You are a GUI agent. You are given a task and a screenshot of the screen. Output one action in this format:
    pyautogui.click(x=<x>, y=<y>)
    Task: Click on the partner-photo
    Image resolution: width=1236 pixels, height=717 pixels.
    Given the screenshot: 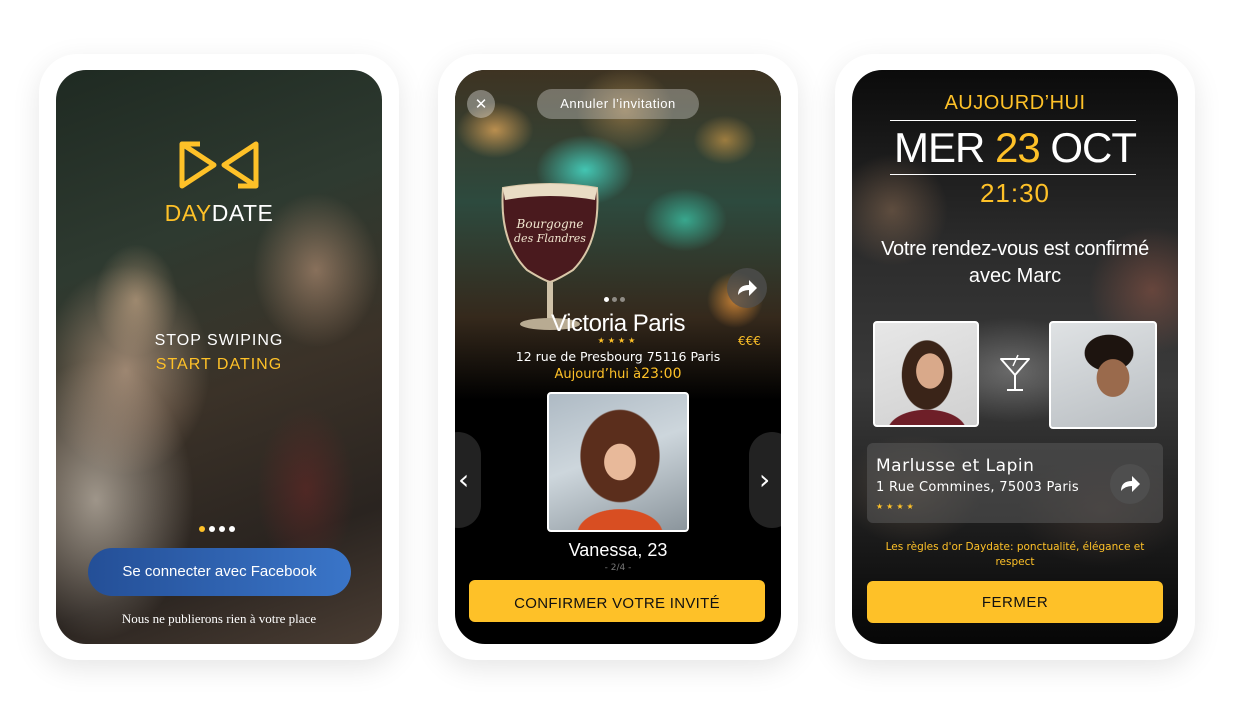 What is the action you would take?
    pyautogui.click(x=1103, y=375)
    